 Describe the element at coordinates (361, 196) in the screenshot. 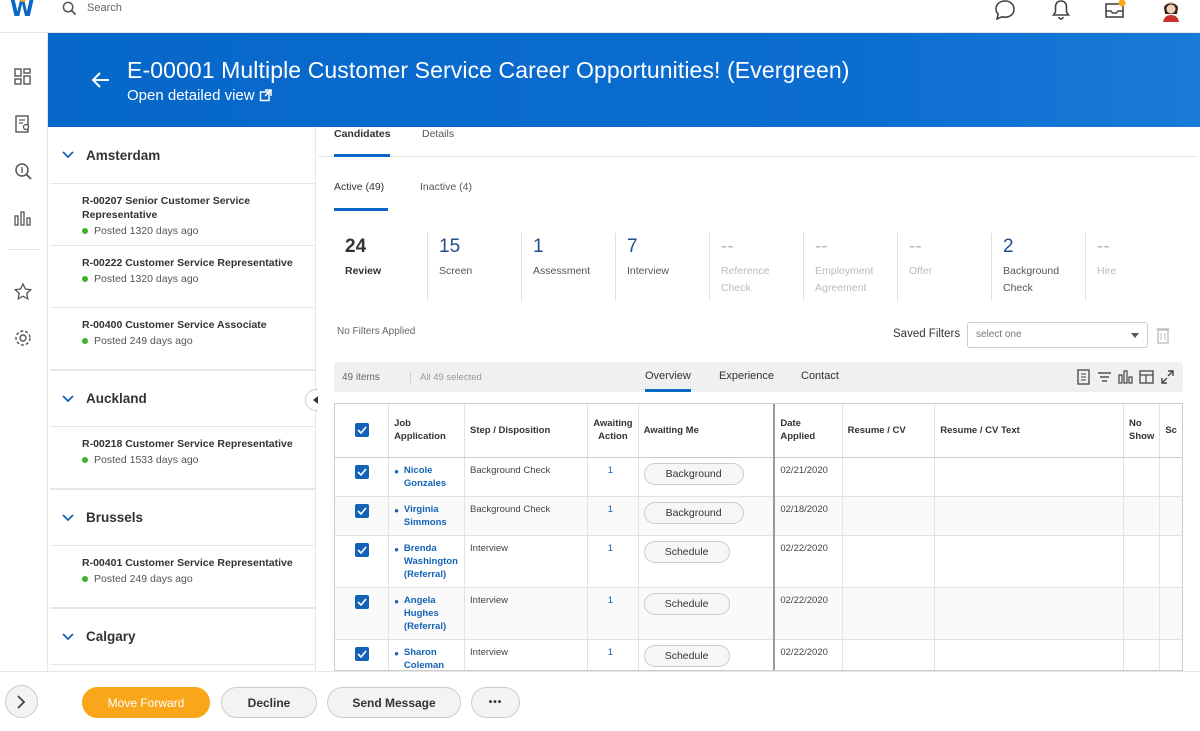

I see `tab-active: Active (49)` at that location.